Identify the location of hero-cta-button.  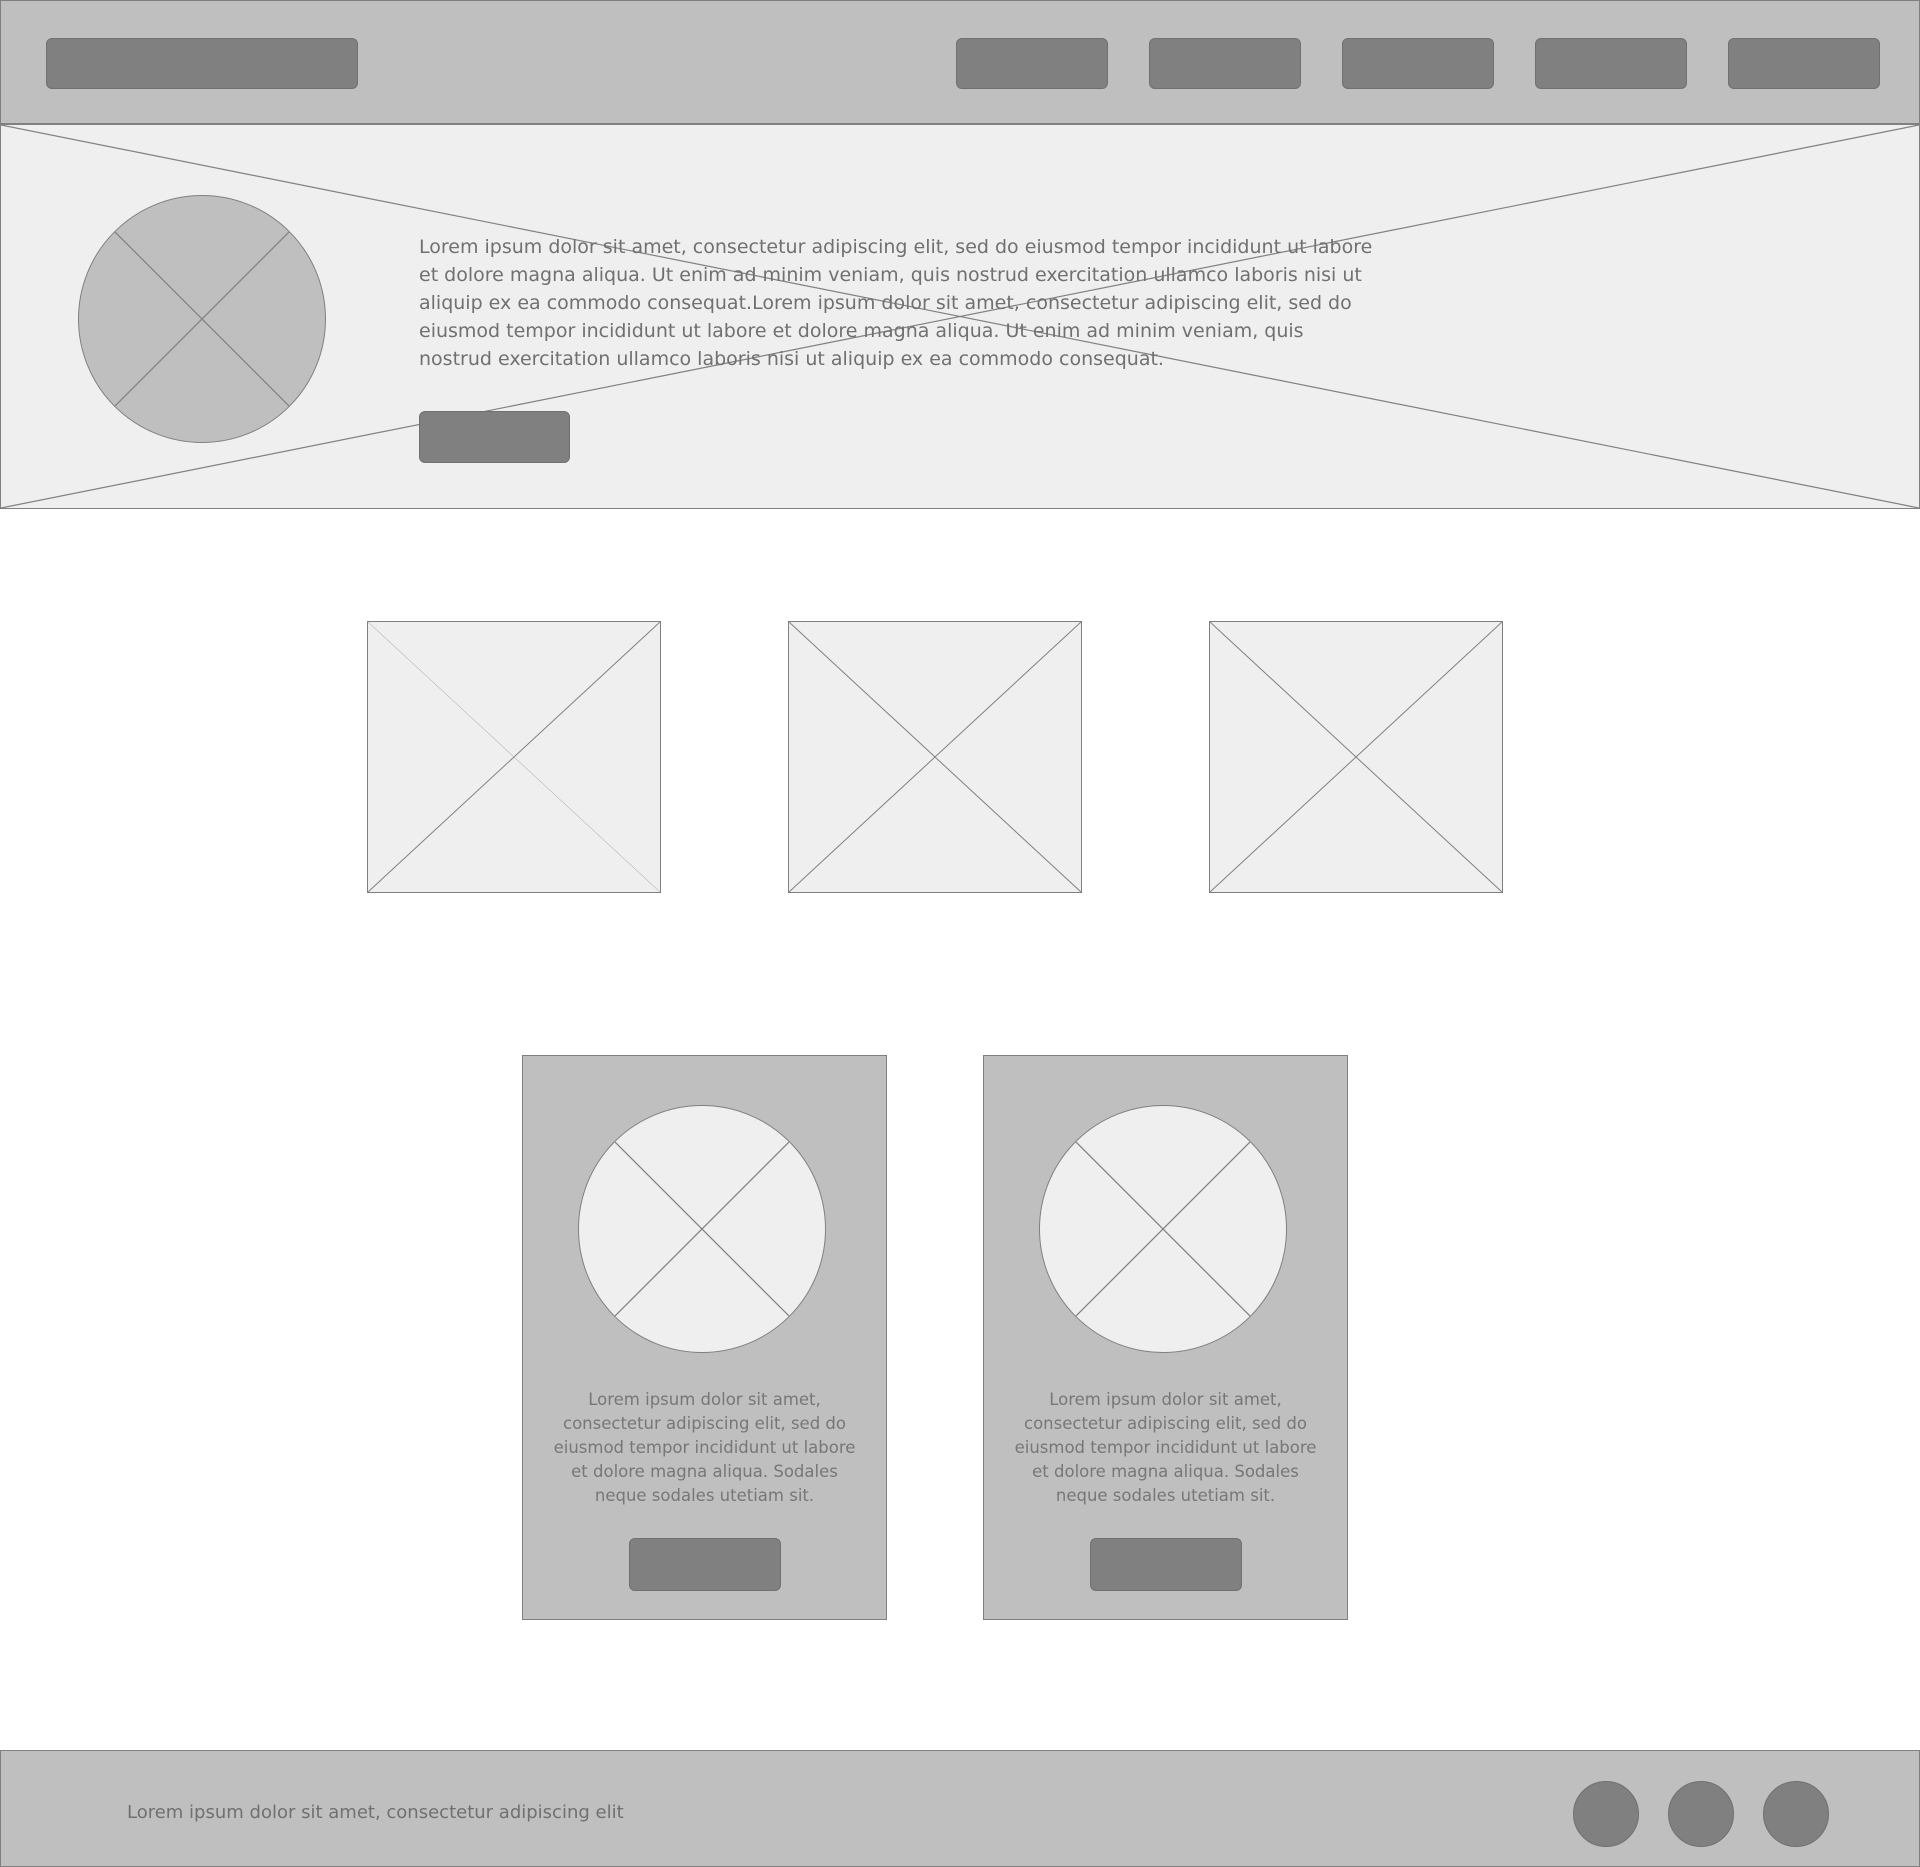
(494, 437).